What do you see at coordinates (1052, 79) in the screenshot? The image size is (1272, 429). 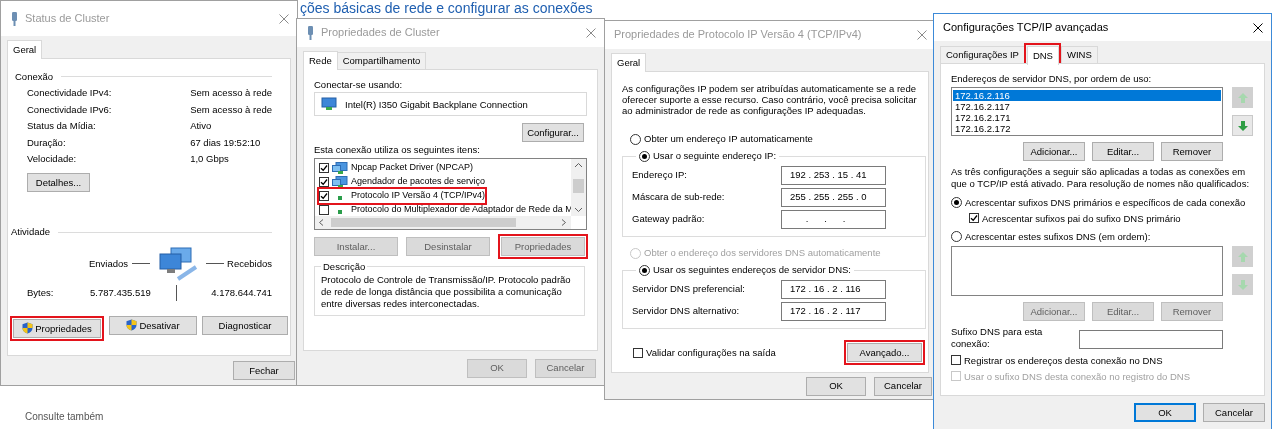 I see `section-label: Endereços de servidor DNS, por ordem de uso:` at bounding box center [1052, 79].